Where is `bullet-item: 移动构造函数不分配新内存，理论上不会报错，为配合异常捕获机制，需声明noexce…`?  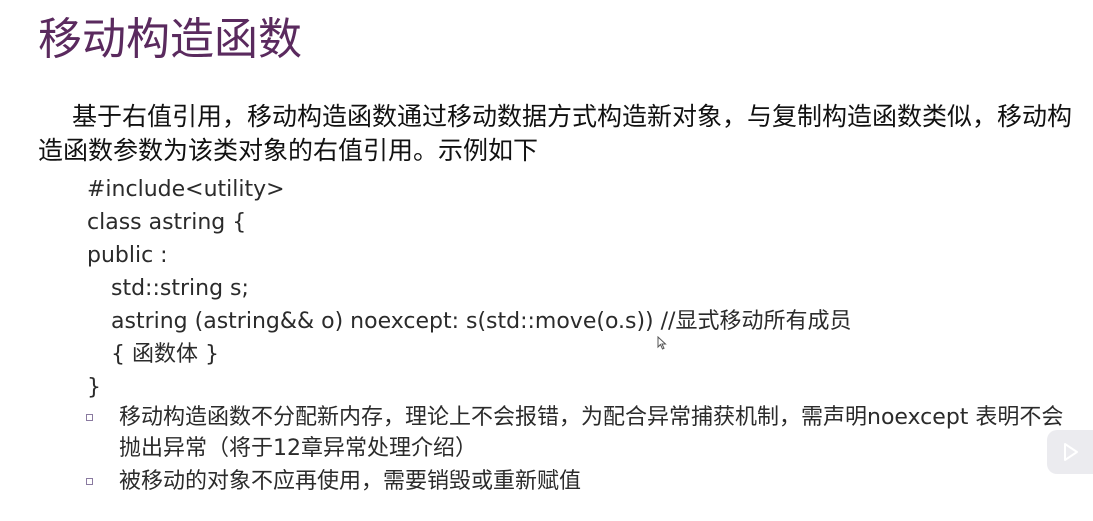
bullet-item: 移动构造函数不分配新内存，理论上不会报错，为配合异常捕获机制，需声明noexce… is located at coordinates (576, 433).